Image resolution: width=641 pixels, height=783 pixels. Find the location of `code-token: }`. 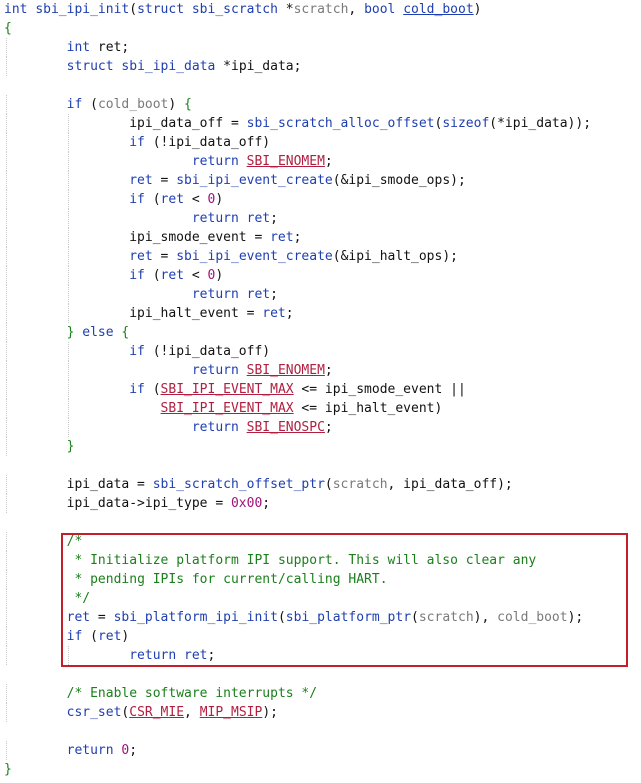

code-token: } is located at coordinates (8, 769).